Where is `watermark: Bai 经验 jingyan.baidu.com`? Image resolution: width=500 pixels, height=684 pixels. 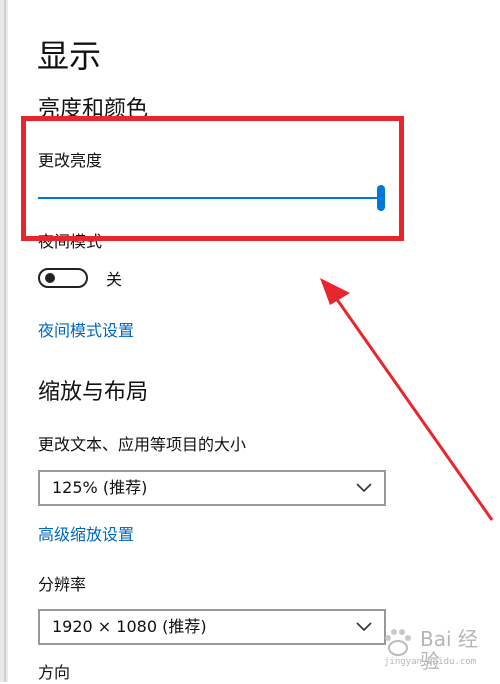
watermark: Bai 经验 jingyan.baidu.com is located at coordinates (437, 650).